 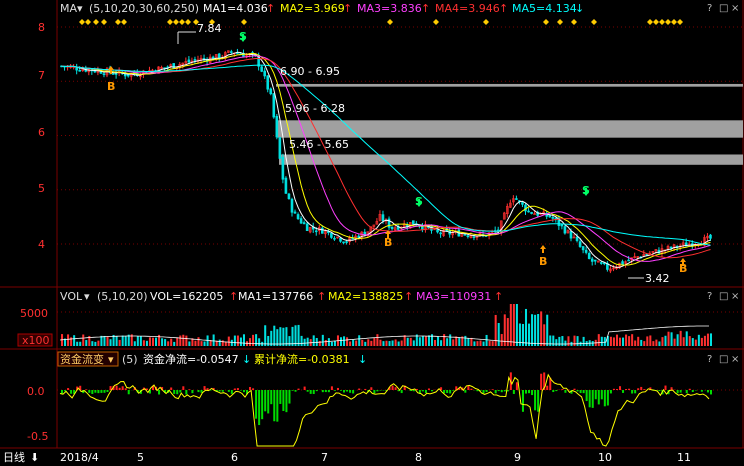 What do you see at coordinates (543, 261) in the screenshot?
I see `buy-signal: B` at bounding box center [543, 261].